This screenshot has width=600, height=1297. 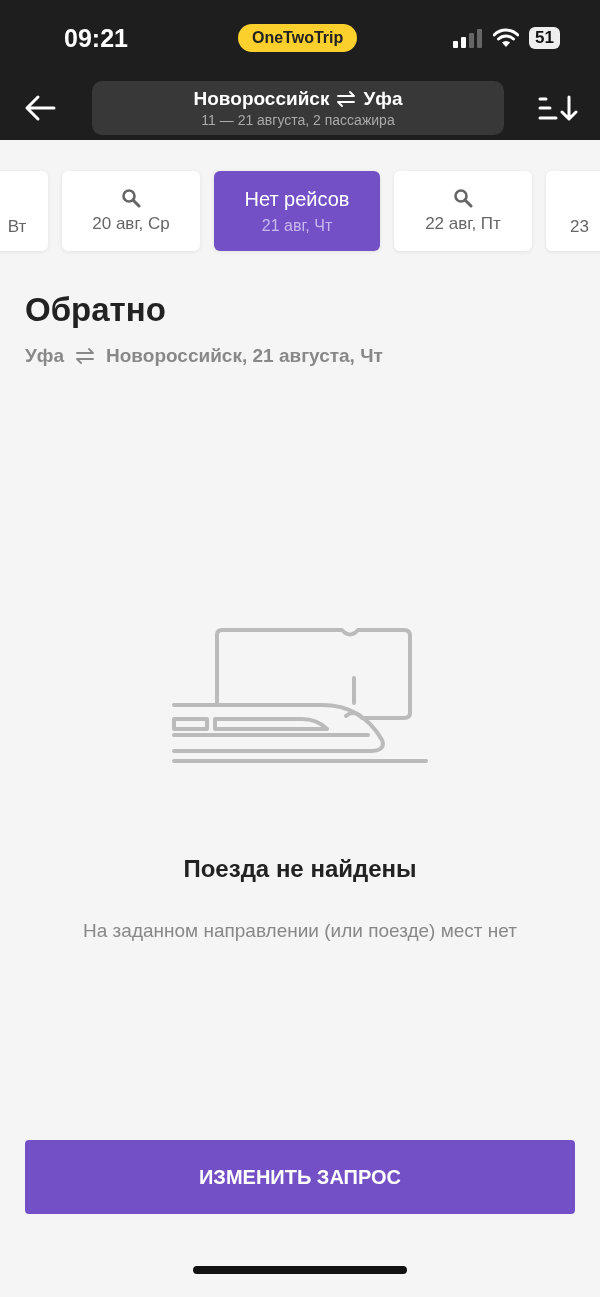 What do you see at coordinates (24, 211) in the screenshot?
I see `date-tab: Вт` at bounding box center [24, 211].